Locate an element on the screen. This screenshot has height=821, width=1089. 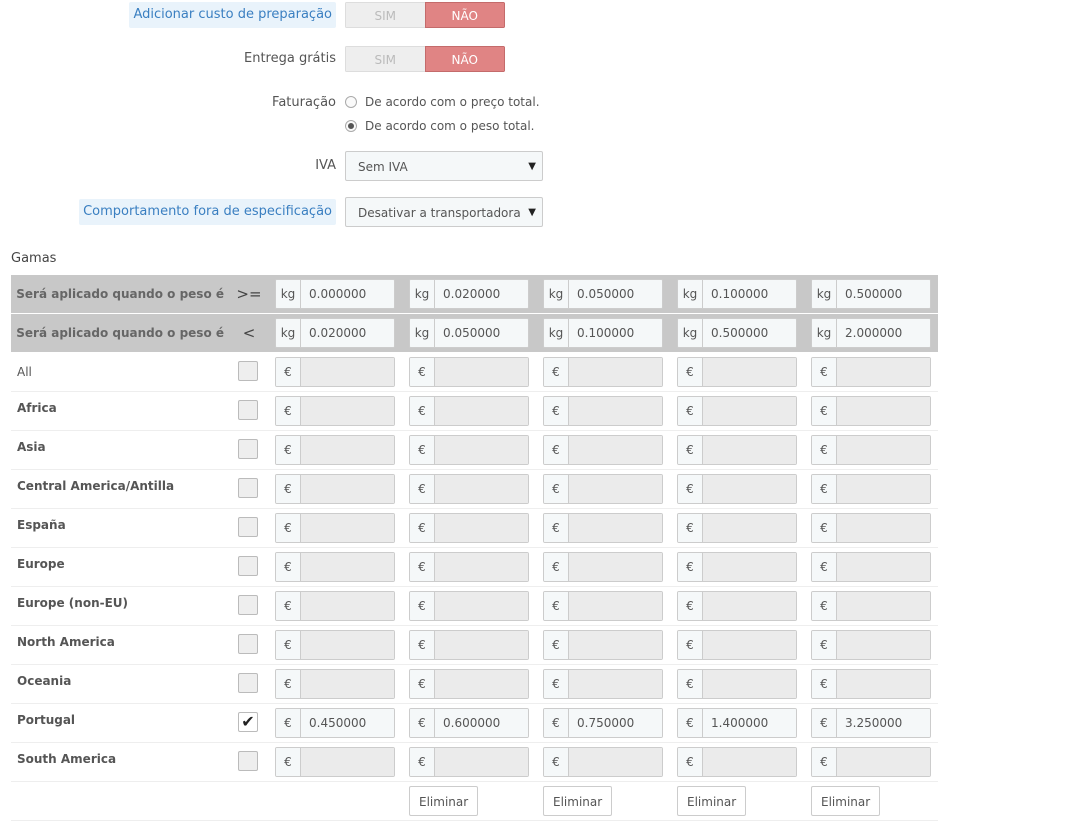
range-from-input: kg 0.100000 is located at coordinates (737, 294).